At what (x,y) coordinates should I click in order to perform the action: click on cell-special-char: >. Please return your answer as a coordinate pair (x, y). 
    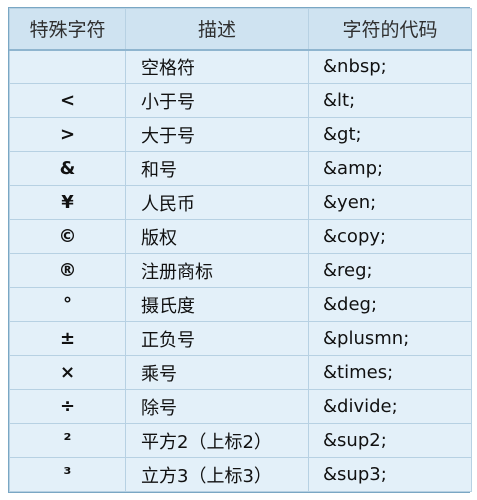
    Looking at the image, I should click on (67, 134).